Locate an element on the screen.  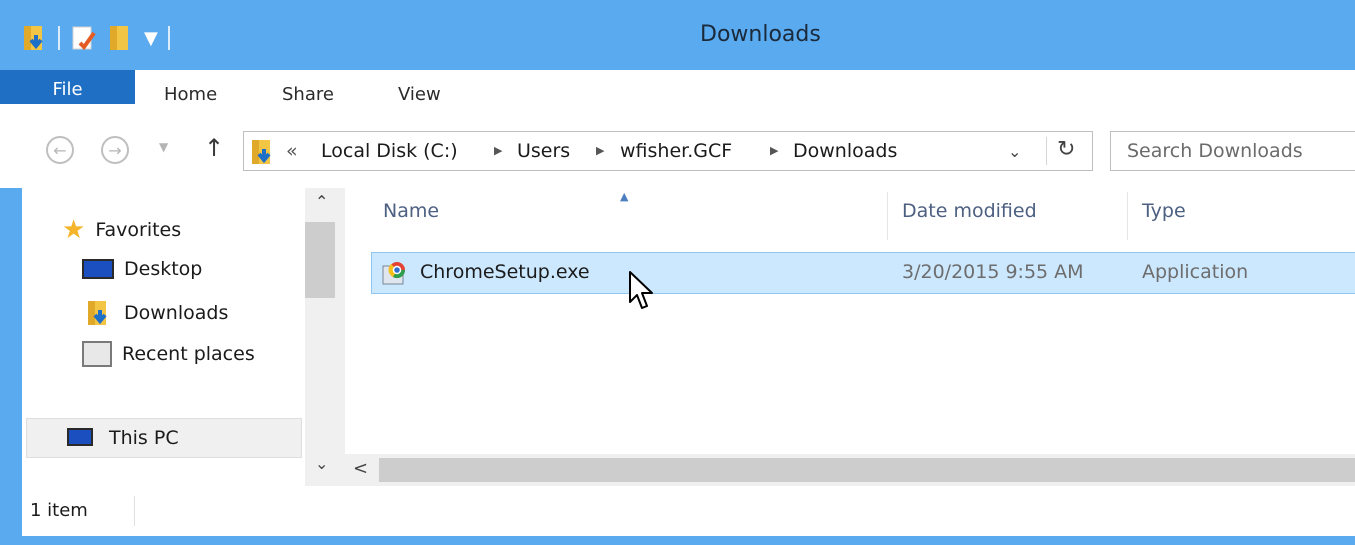
nav-item-label: Desktop is located at coordinates (163, 269).